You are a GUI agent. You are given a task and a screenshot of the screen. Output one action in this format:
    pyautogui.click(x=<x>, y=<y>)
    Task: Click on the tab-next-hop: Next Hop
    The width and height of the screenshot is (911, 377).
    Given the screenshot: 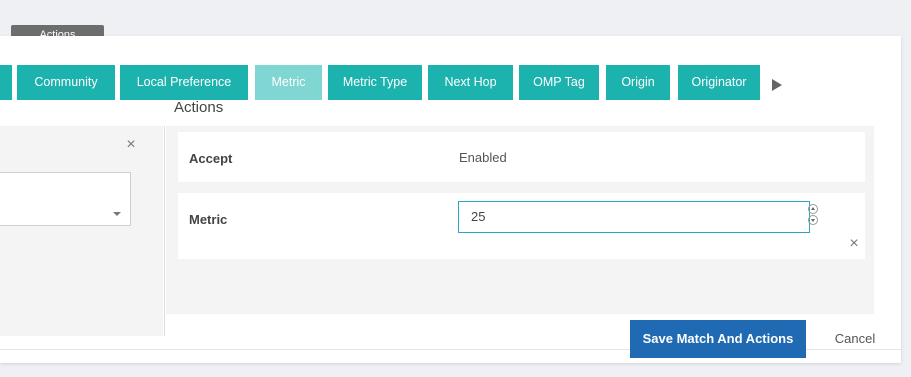 What is the action you would take?
    pyautogui.click(x=470, y=82)
    